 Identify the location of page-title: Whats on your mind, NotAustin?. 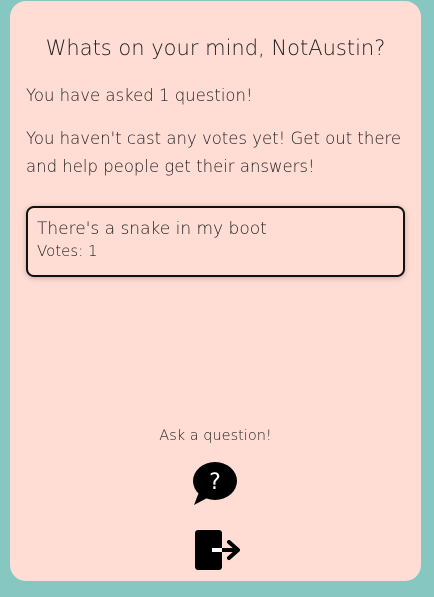
(215, 48).